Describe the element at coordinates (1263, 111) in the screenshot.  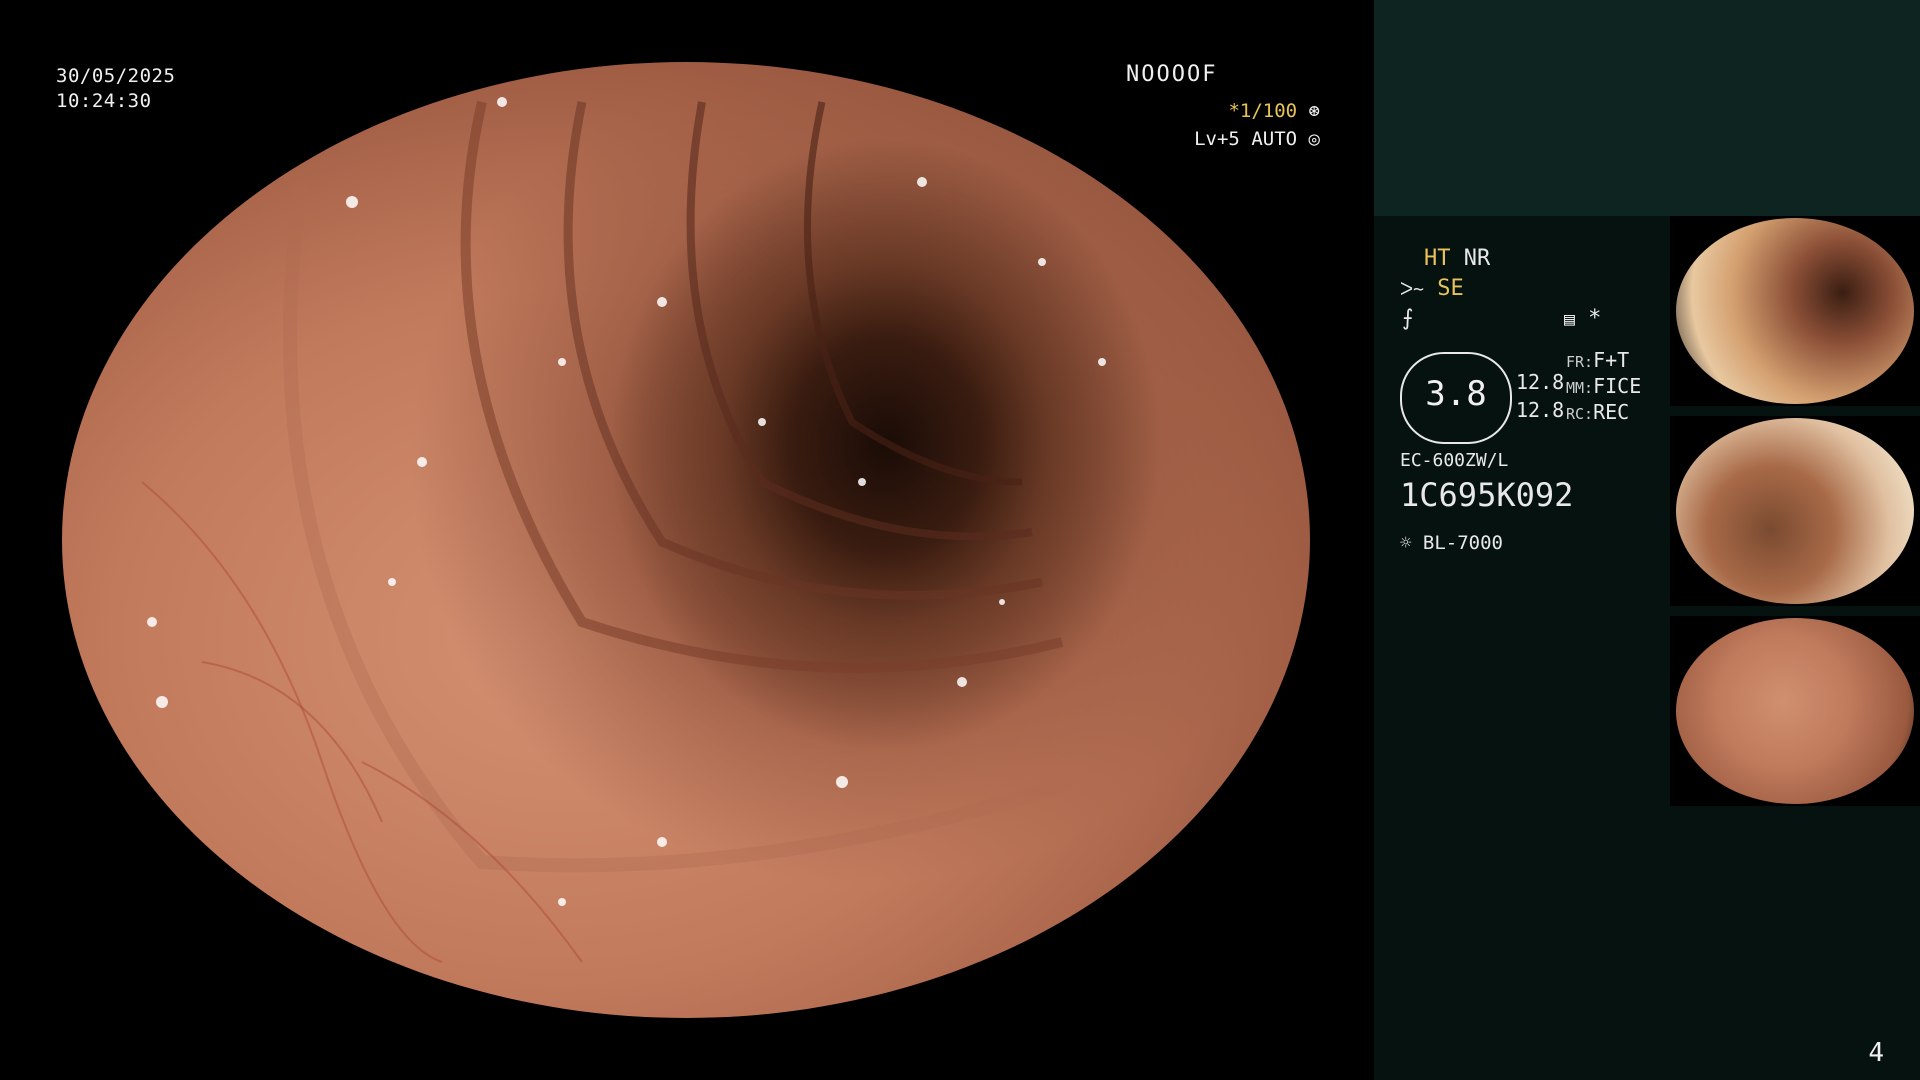
I see `shutter-text: *1/100` at that location.